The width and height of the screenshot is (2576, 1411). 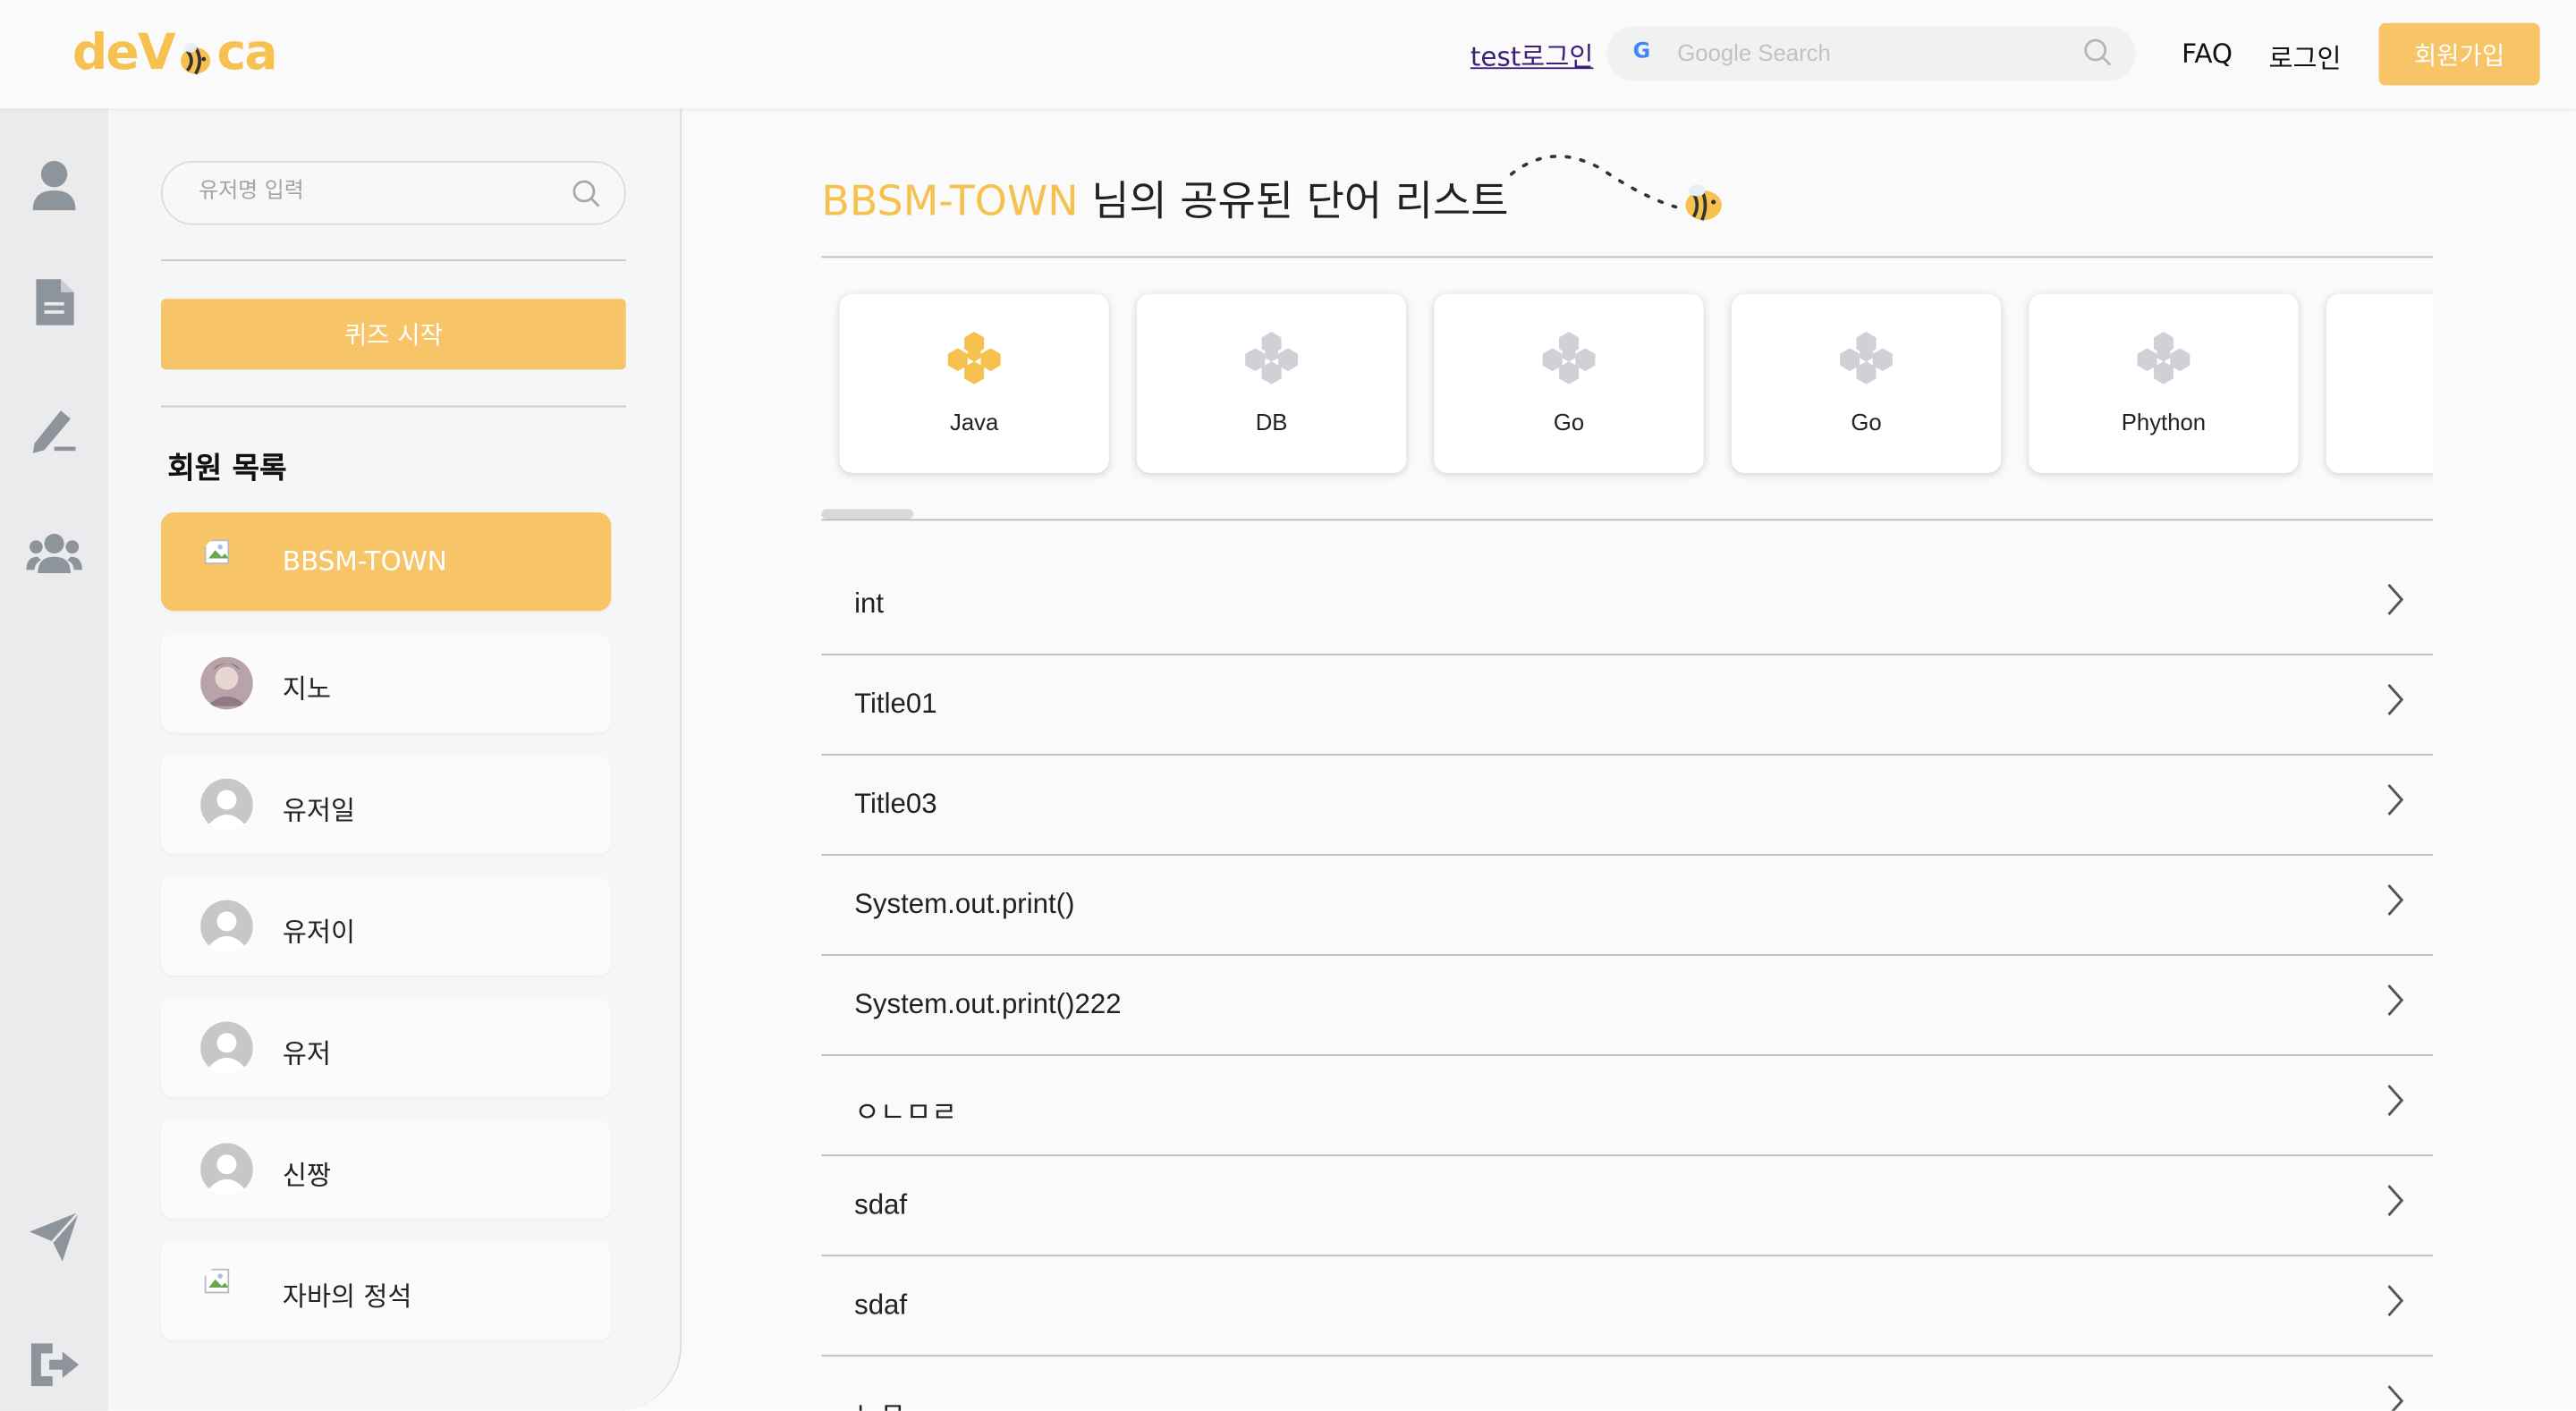 What do you see at coordinates (1627, 1107) in the screenshot?
I see `word-row: ㅇㄴㅁㄹ` at bounding box center [1627, 1107].